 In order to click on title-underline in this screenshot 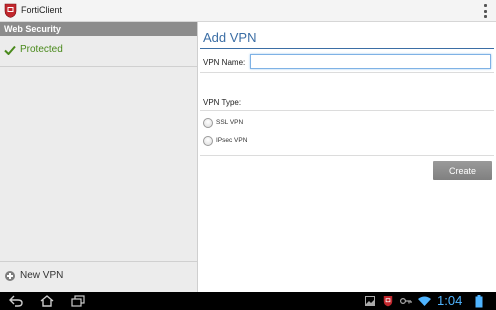, I will do `click(347, 48)`.